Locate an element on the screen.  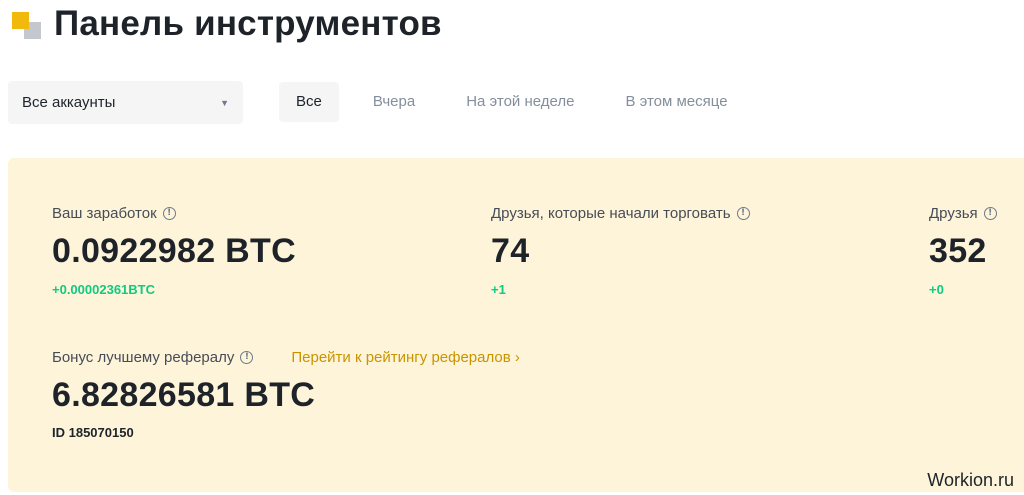
filter-all: Все is located at coordinates (309, 102).